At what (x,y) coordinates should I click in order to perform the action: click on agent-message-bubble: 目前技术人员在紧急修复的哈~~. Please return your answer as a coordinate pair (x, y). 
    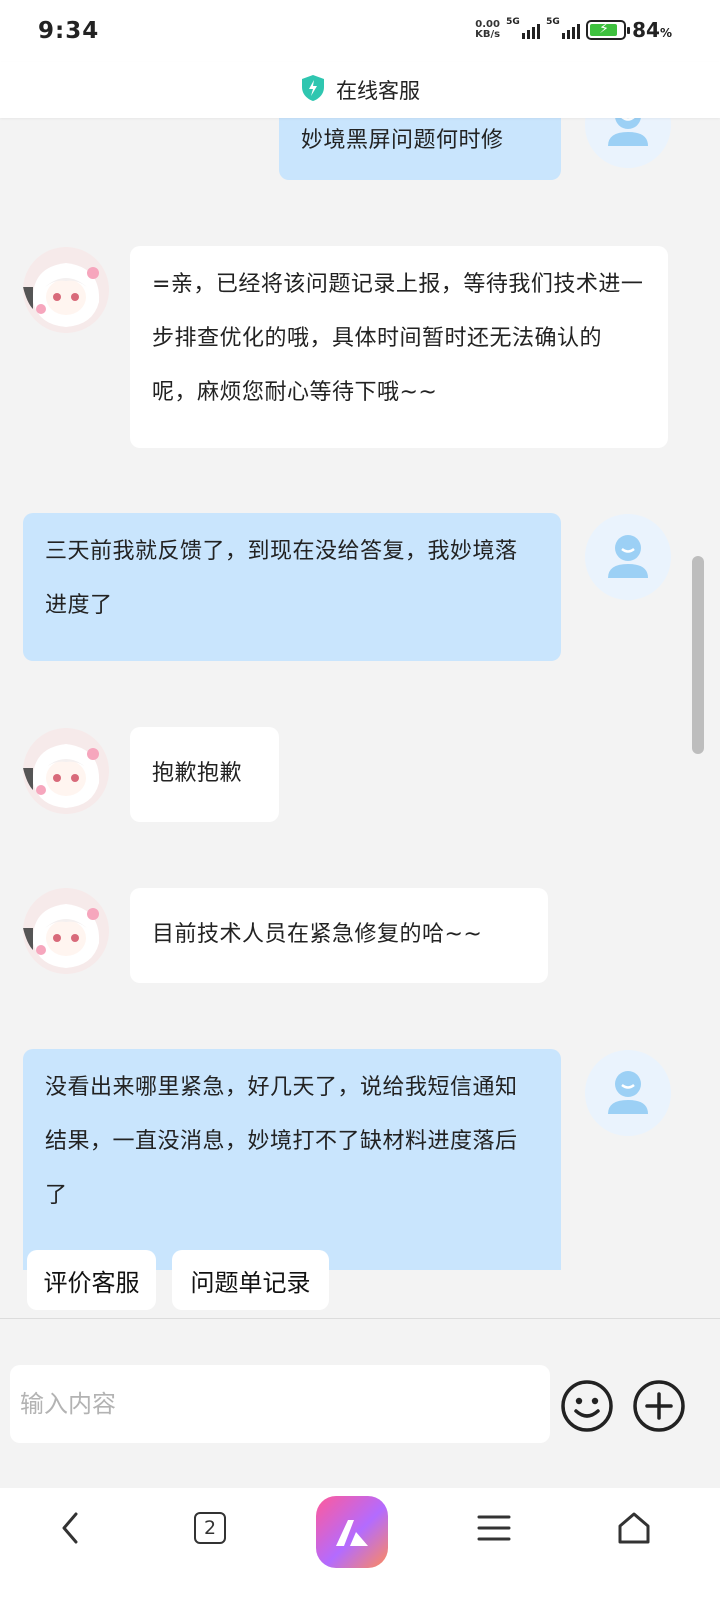
    Looking at the image, I should click on (339, 935).